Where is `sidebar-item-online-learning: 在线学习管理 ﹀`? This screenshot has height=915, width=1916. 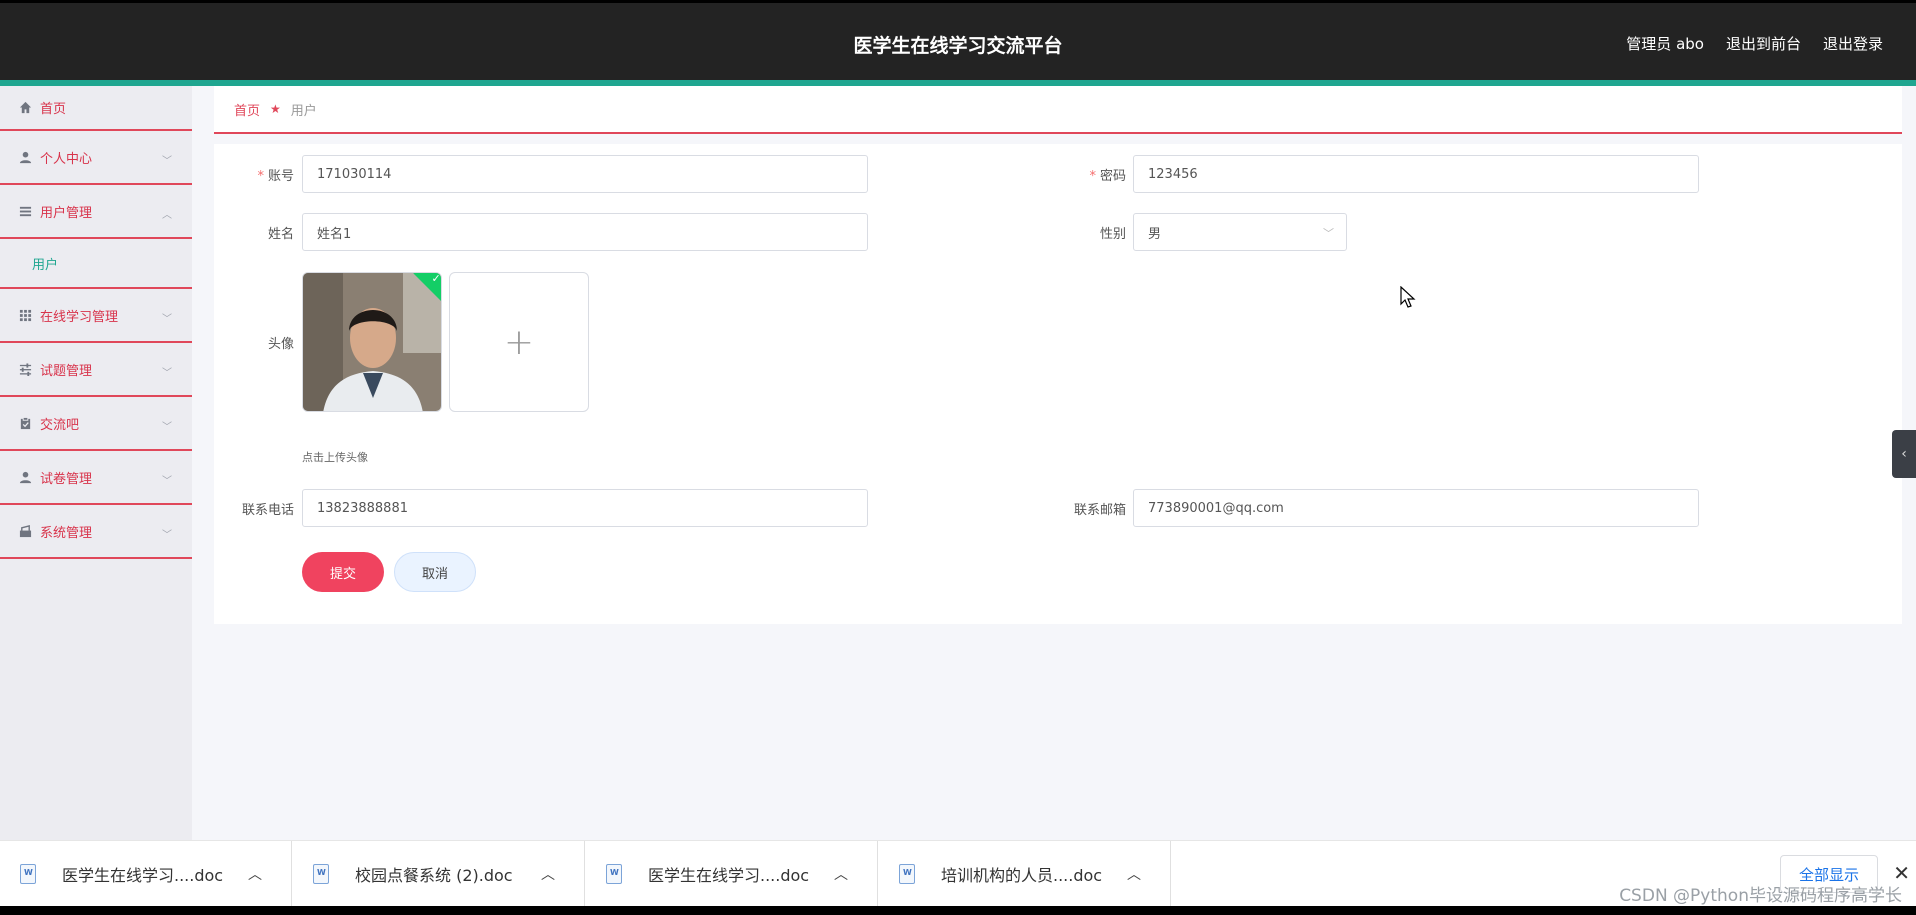 sidebar-item-online-learning: 在线学习管理 ﹀ is located at coordinates (96, 316).